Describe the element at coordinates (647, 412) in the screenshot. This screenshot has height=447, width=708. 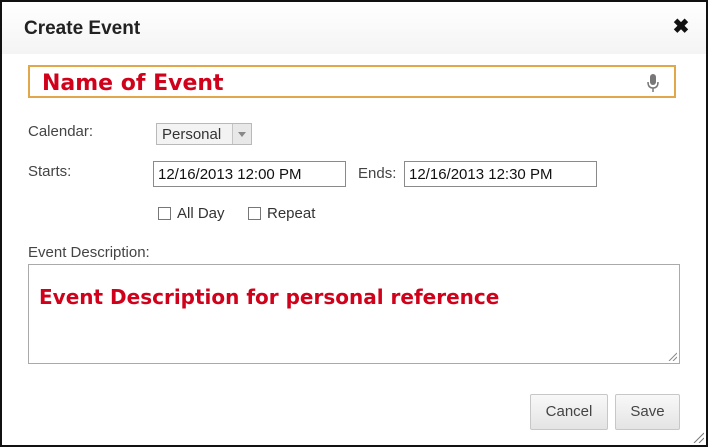
I see `save-button: Save` at that location.